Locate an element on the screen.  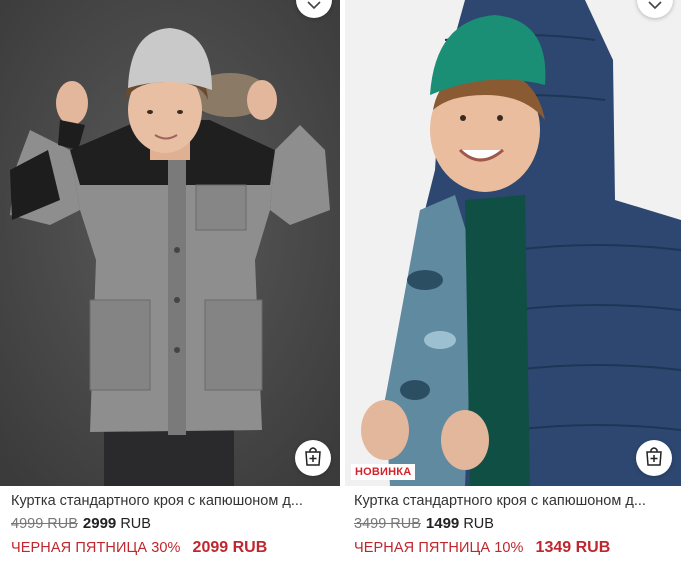
promo-price: 2099 RUB is located at coordinates (230, 547).